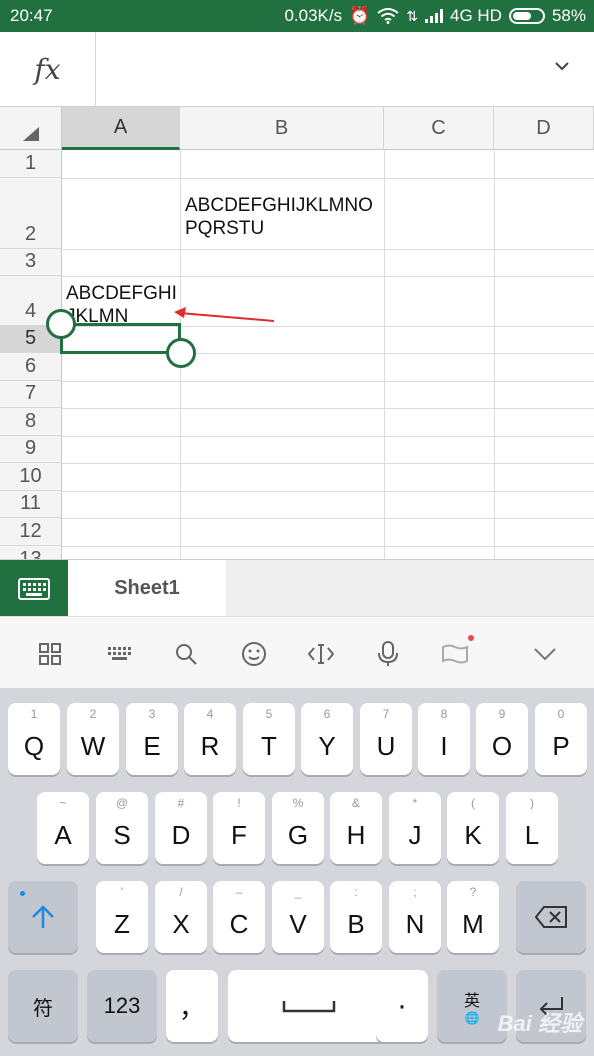 This screenshot has height=1056, width=594. What do you see at coordinates (439, 128) in the screenshot?
I see `column-header-c: C` at bounding box center [439, 128].